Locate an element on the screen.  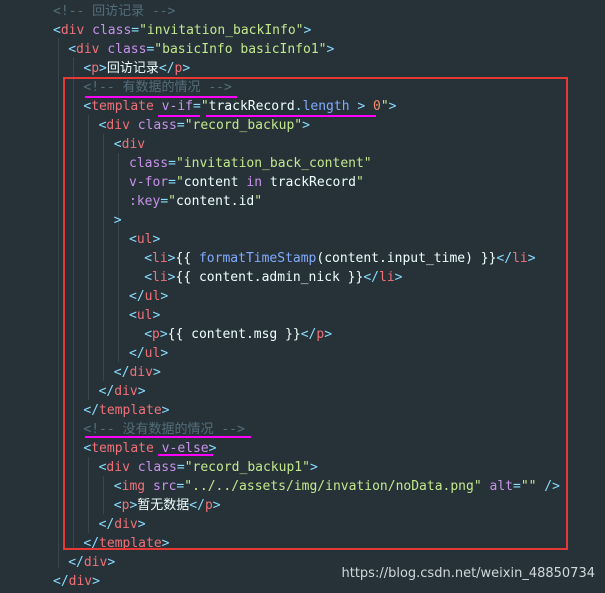
code-token: <!-- 回访记录 --> is located at coordinates (114, 11).